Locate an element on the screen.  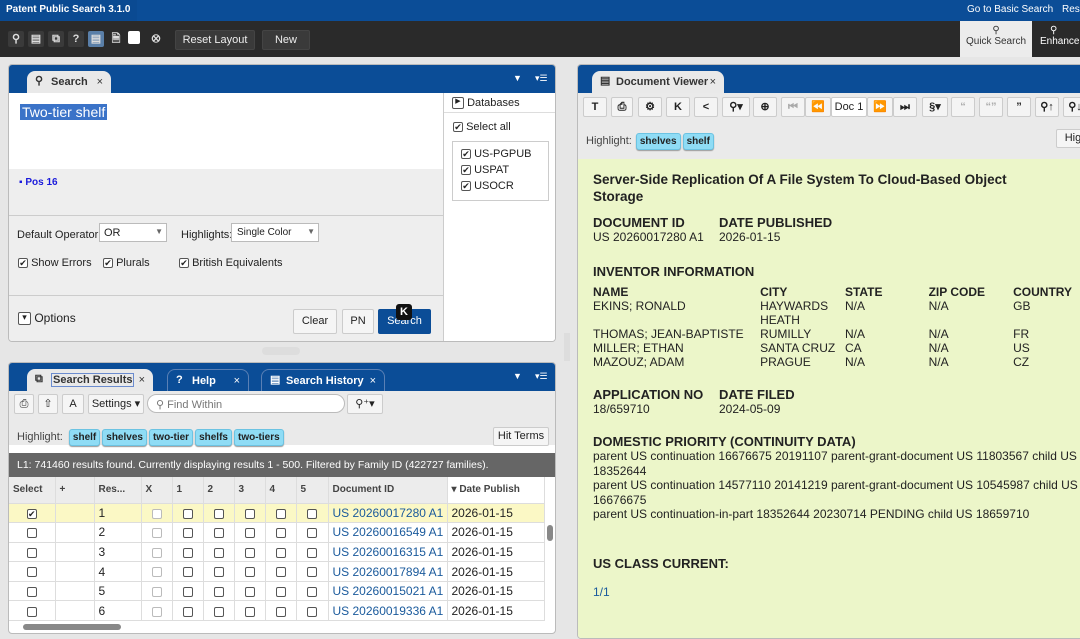
document-id-link: US 20260016315 A1 is located at coordinates (388, 552).